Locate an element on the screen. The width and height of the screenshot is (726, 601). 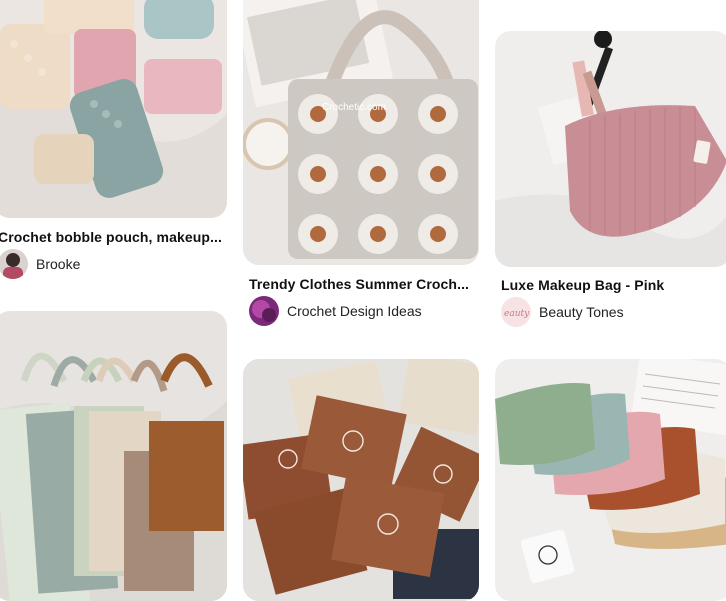
purple-yarn-avatar-icon is located at coordinates (264, 311).